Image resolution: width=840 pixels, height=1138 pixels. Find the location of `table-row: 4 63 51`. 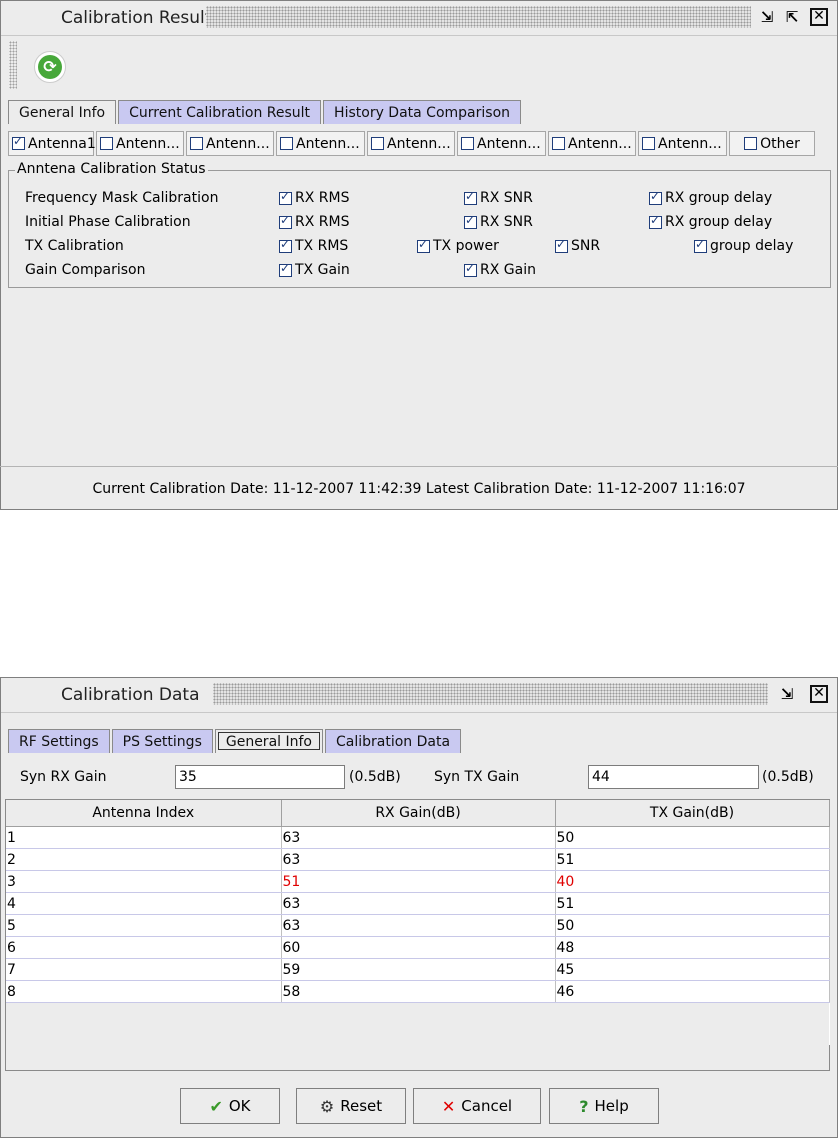

table-row: 4 63 51 is located at coordinates (418, 903).